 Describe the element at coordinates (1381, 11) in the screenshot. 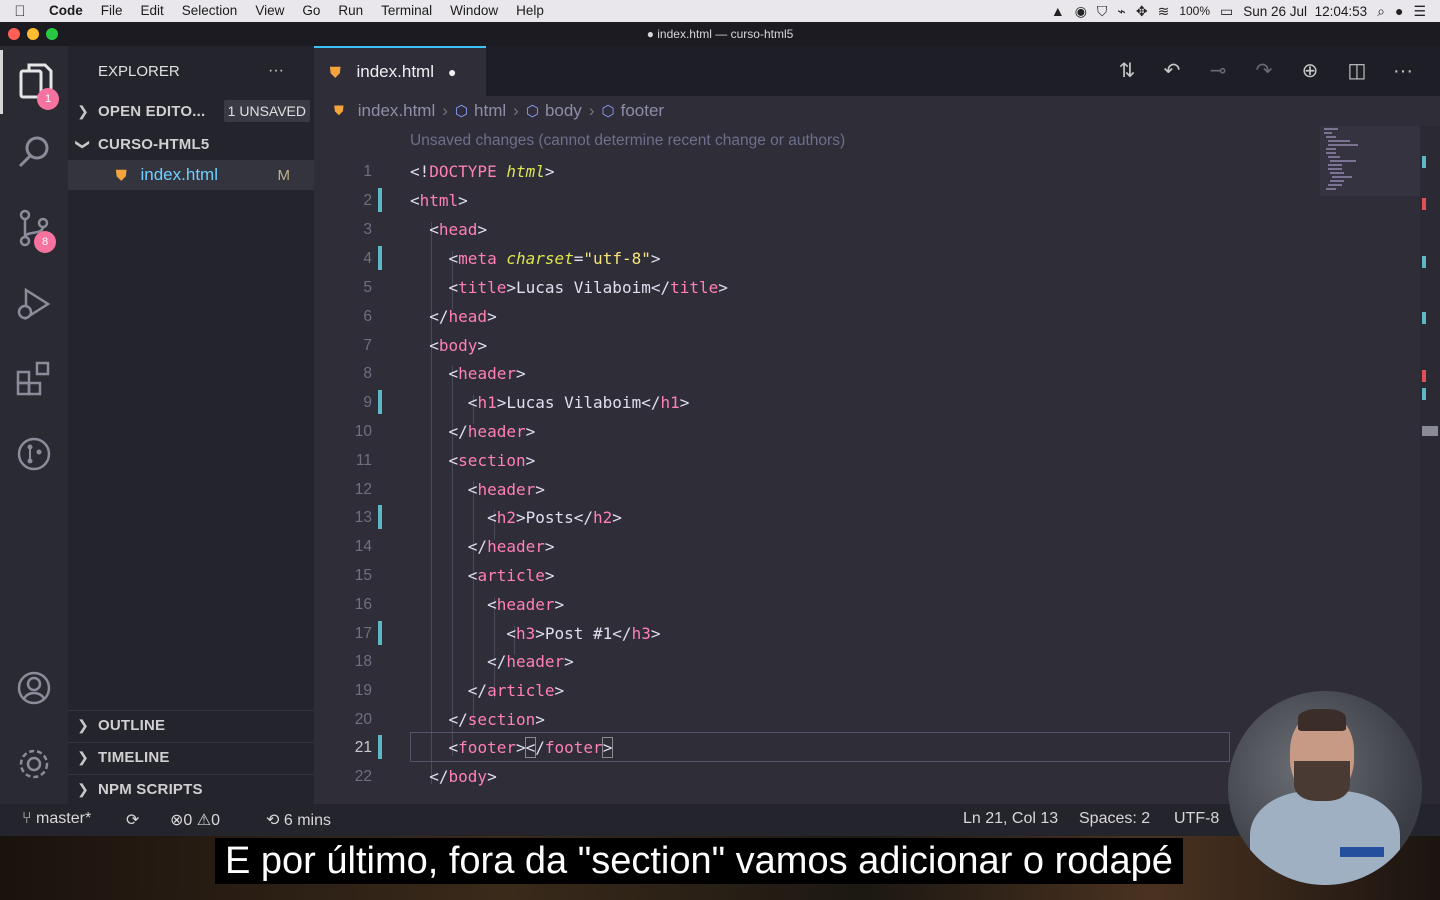

I see `spotlight-search-icon: ⌕` at that location.